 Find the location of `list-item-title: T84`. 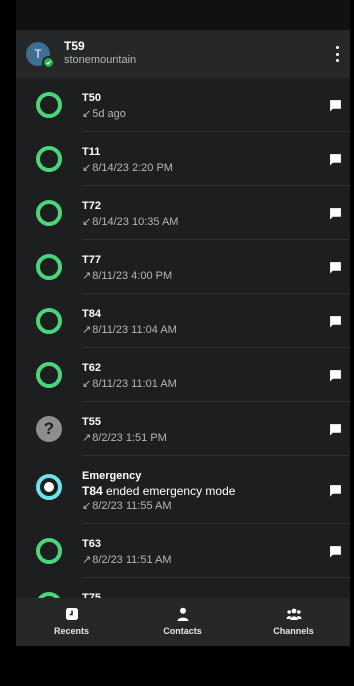

list-item-title: T84 is located at coordinates (91, 314).